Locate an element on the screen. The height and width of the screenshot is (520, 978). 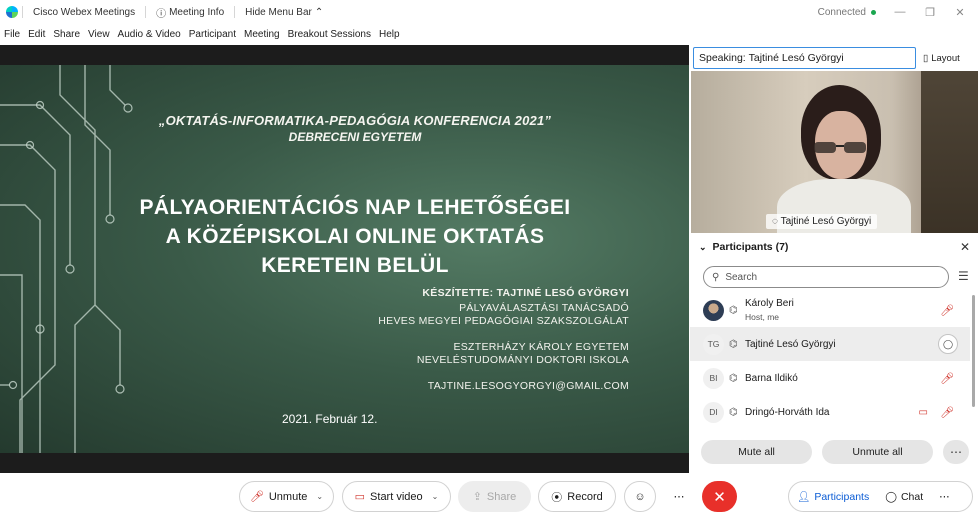
search-placeholder: Search is located at coordinates (741, 277).